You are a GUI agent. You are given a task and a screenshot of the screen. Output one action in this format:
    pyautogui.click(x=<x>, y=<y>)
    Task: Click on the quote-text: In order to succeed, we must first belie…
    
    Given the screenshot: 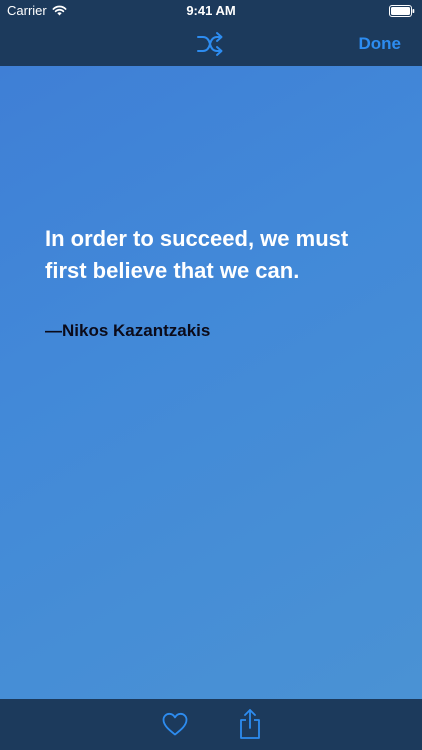 What is the action you would take?
    pyautogui.click(x=197, y=254)
    